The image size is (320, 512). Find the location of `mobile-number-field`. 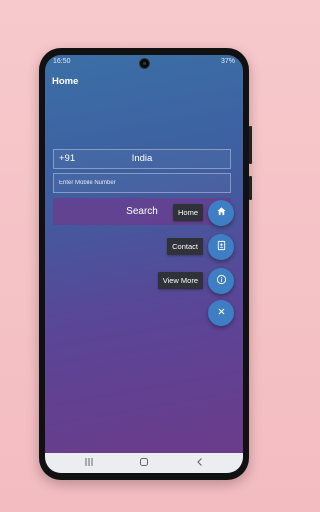

mobile-number-field is located at coordinates (142, 183).